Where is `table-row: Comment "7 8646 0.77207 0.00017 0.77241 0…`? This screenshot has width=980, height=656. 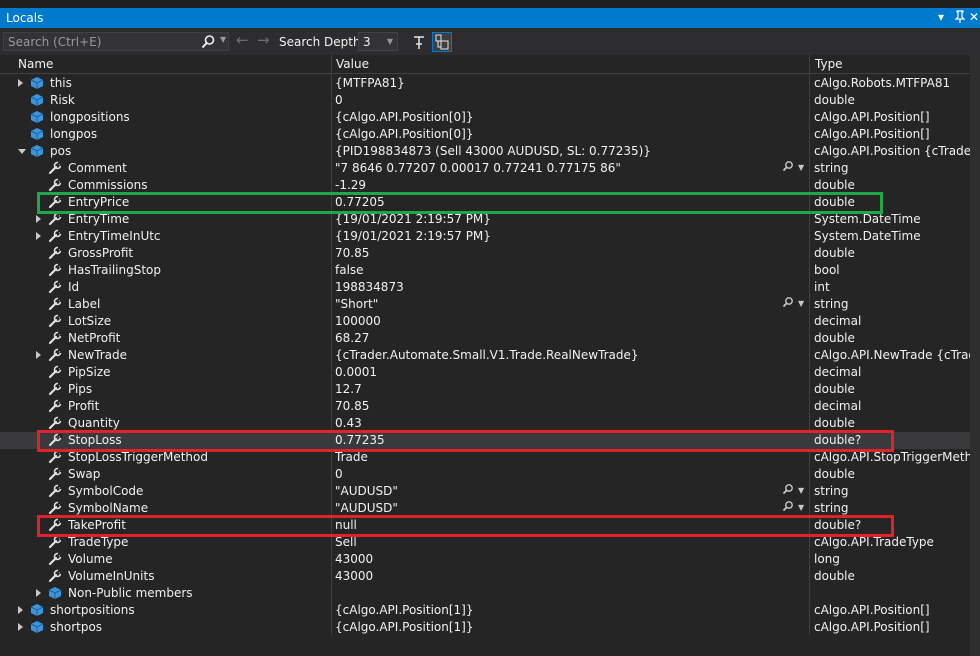 table-row: Comment "7 8646 0.77207 0.00017 0.77241 0… is located at coordinates (485, 168).